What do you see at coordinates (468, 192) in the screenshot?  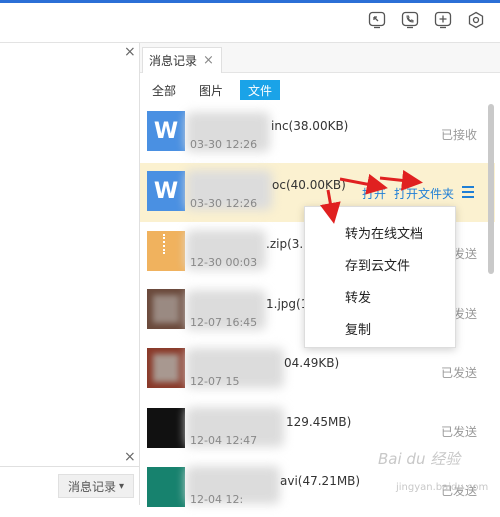 I see `menu-icon` at bounding box center [468, 192].